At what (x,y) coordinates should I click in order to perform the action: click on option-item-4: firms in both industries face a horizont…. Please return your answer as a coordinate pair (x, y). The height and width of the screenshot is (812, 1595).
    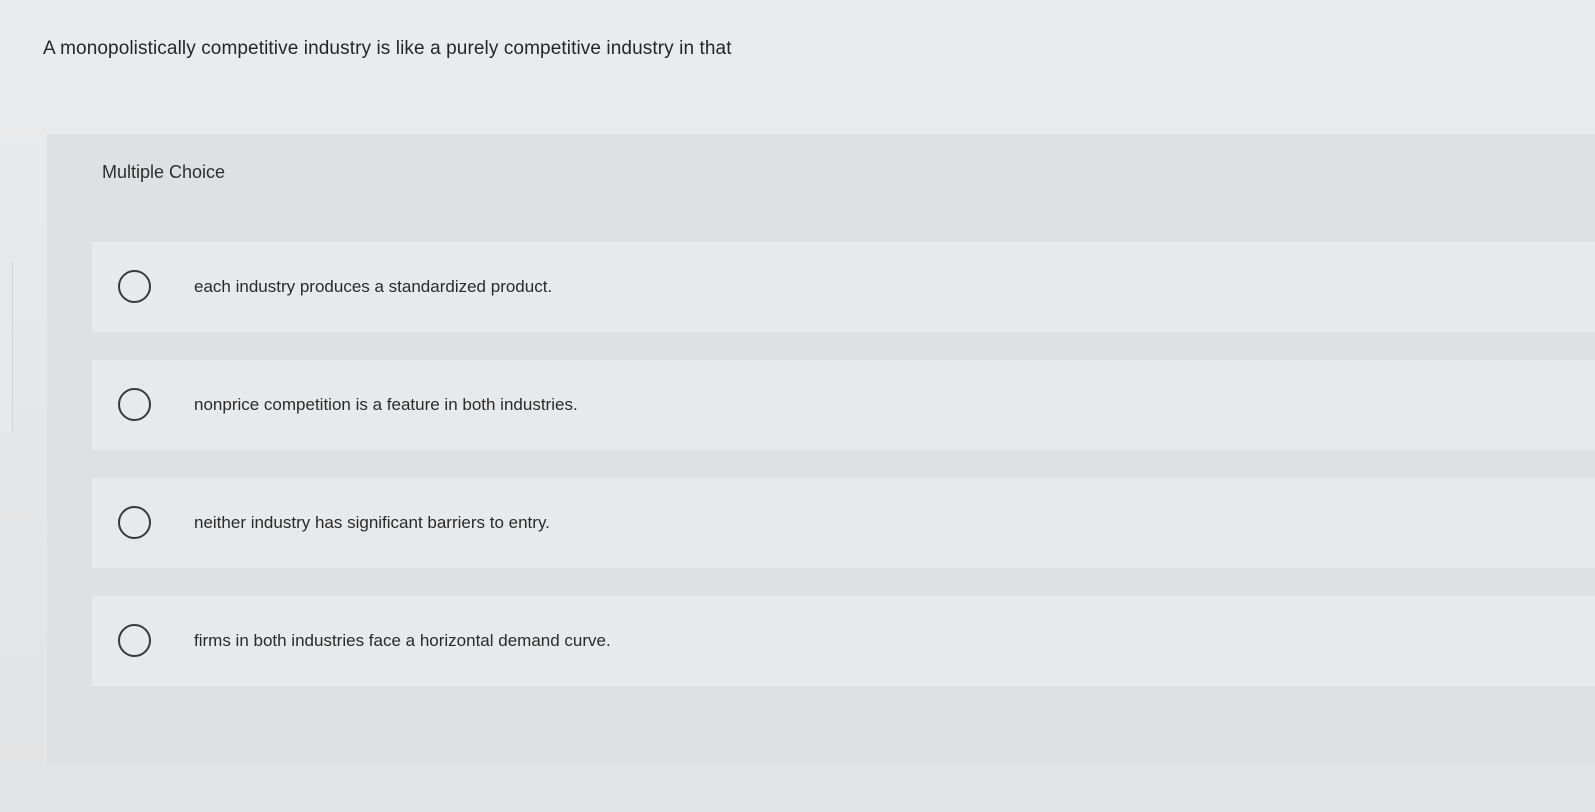
    Looking at the image, I should click on (843, 641).